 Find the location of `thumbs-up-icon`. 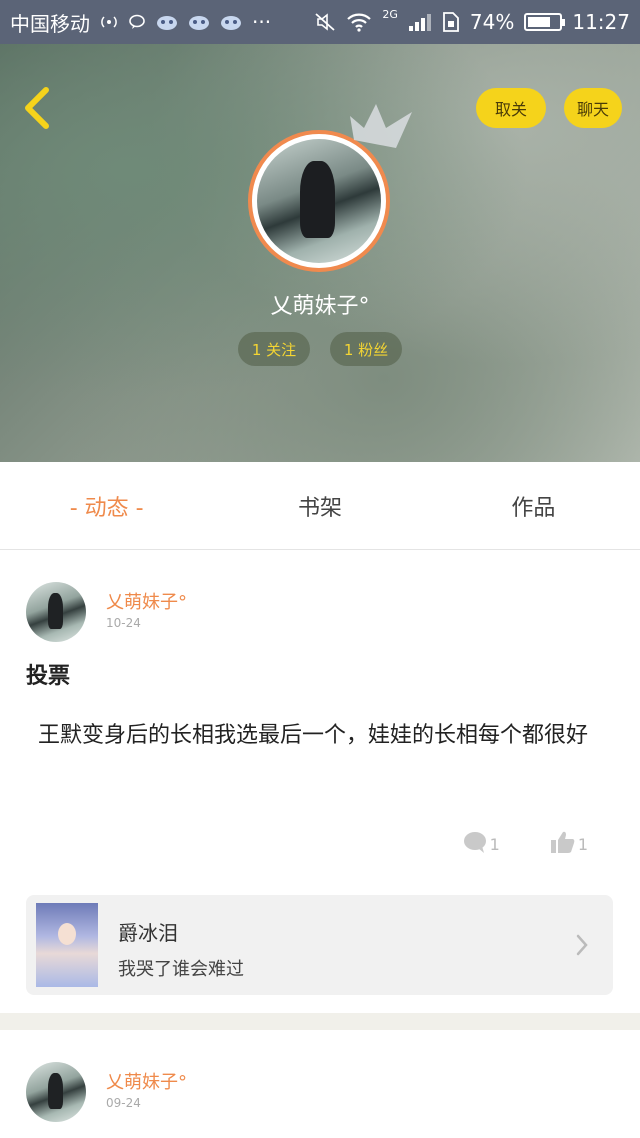

thumbs-up-icon is located at coordinates (562, 842).